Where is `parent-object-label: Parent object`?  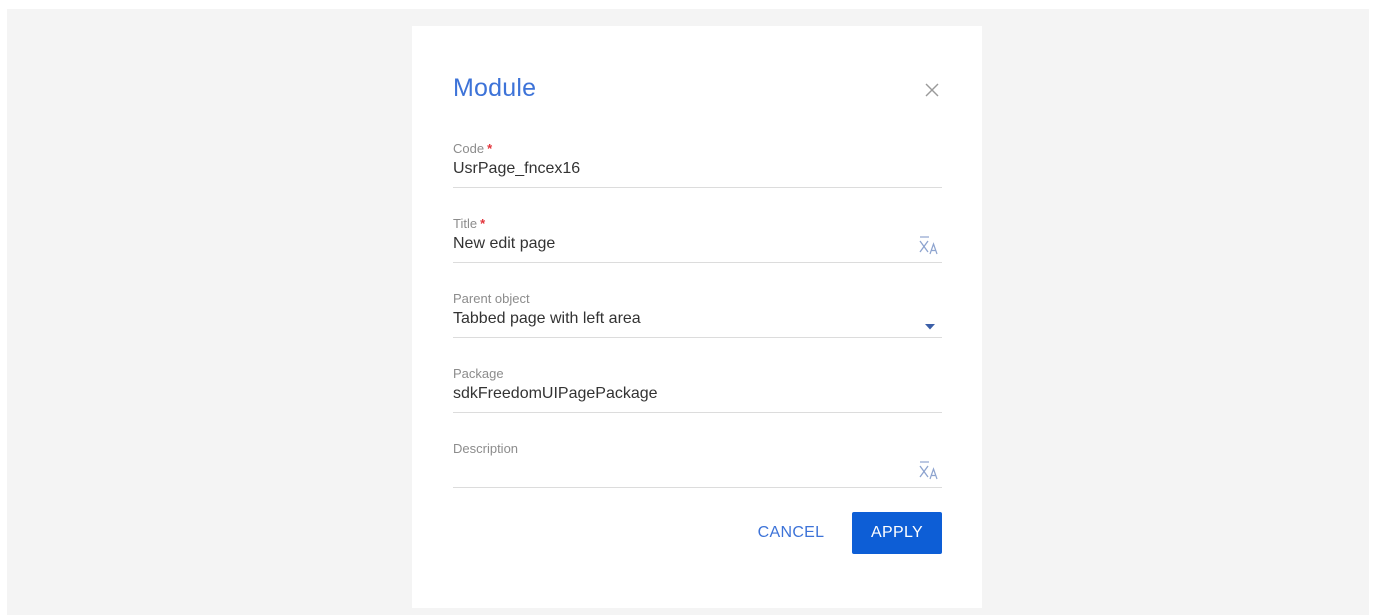
parent-object-label: Parent object is located at coordinates (491, 298).